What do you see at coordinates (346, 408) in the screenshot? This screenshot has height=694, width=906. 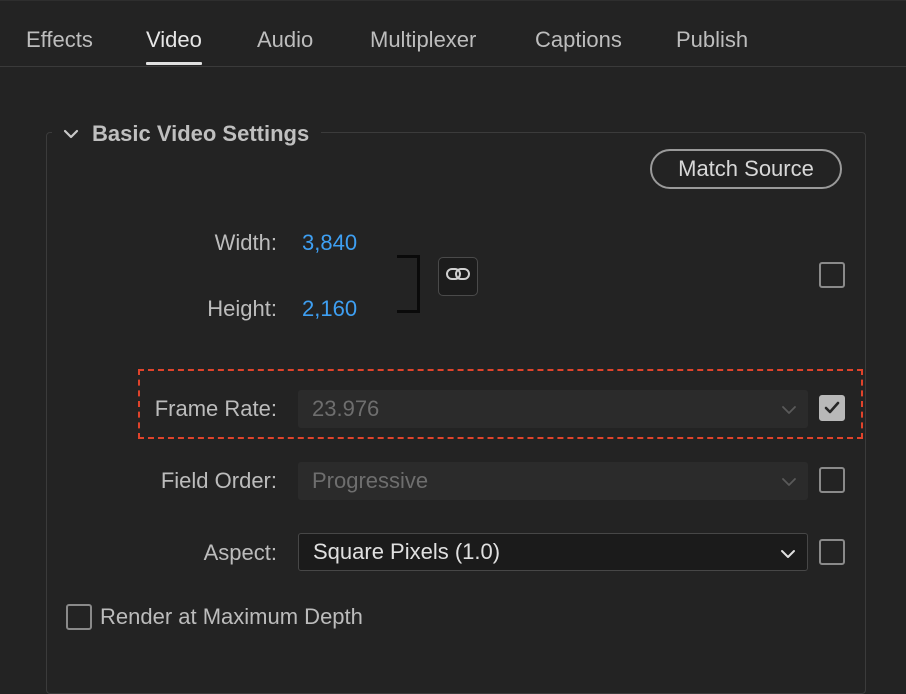 I see `frame-rate-value: 23.976` at bounding box center [346, 408].